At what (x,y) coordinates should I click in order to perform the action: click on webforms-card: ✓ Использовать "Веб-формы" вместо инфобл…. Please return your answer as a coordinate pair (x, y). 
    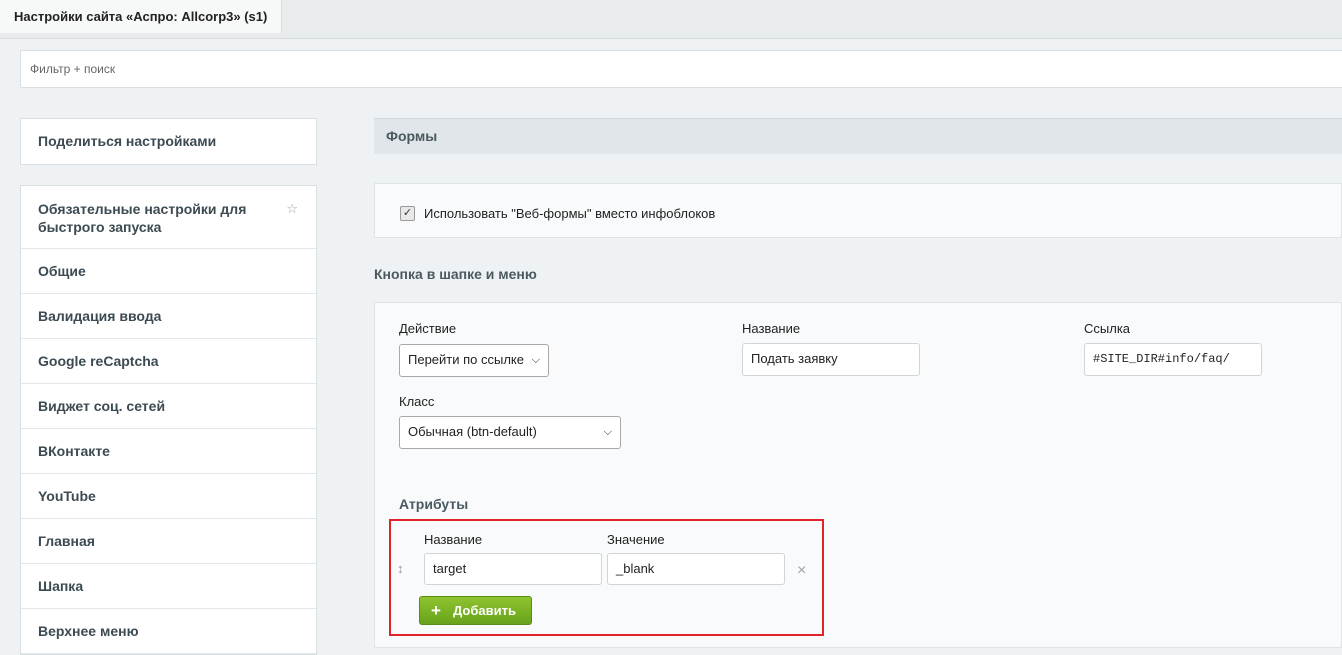
    Looking at the image, I should click on (858, 210).